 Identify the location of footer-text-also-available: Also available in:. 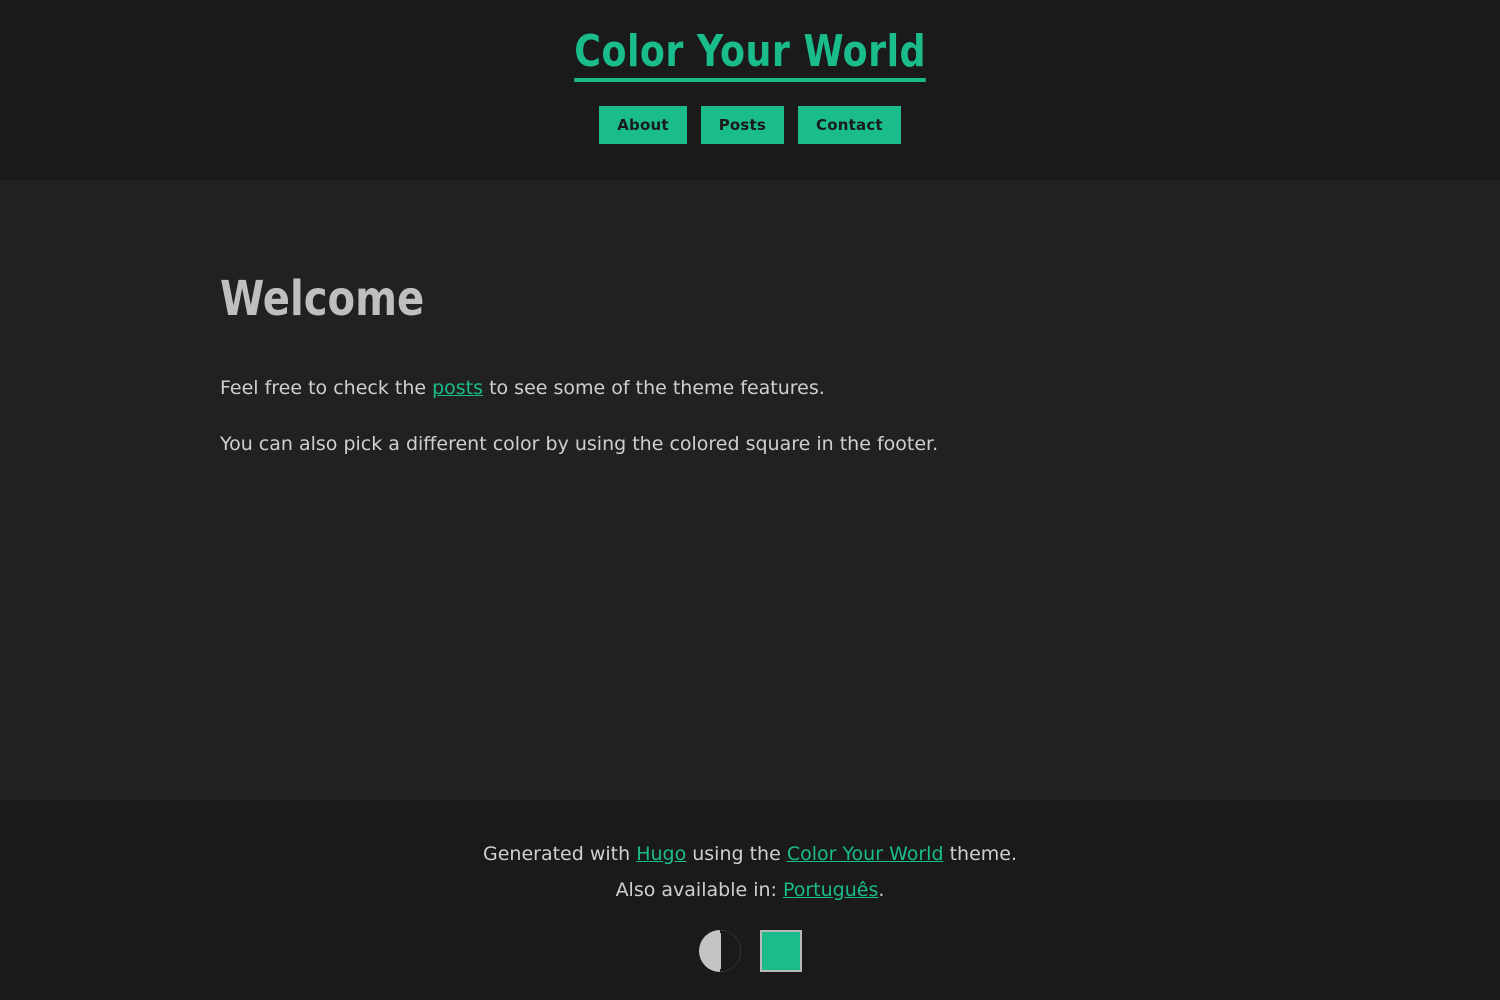
(699, 890).